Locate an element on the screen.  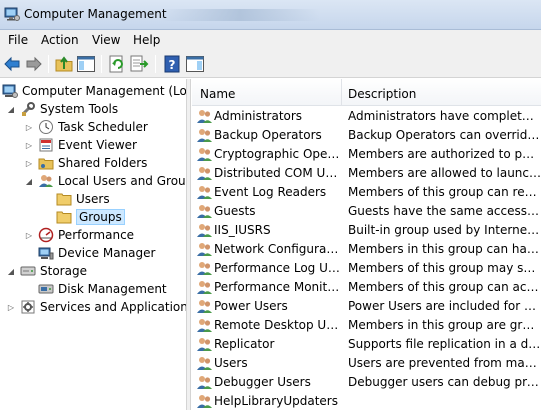
tree-item-event-viewer: ▷ Event Viewer is located at coordinates (80, 145).